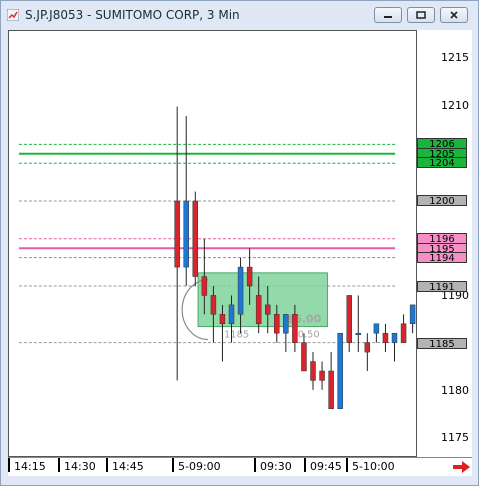 The height and width of the screenshot is (486, 479). Describe the element at coordinates (442, 286) in the screenshot. I see `price-level-box: 1191` at that location.